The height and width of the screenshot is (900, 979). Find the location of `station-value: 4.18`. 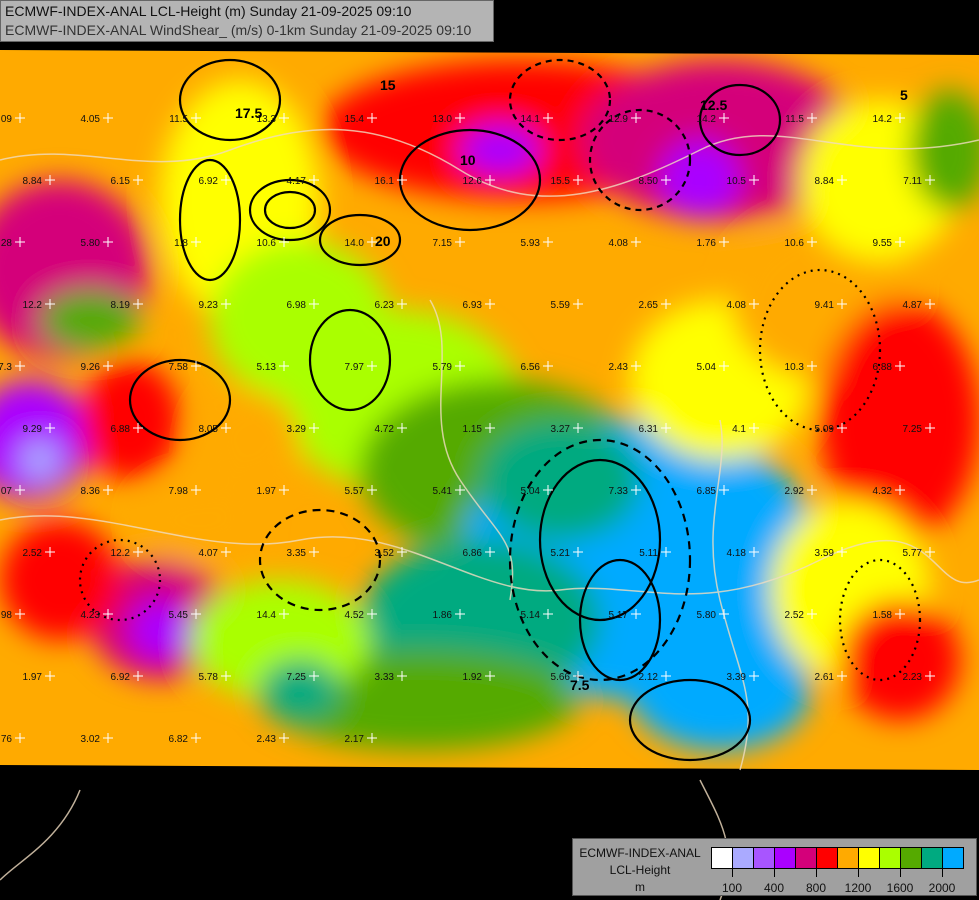

station-value: 4.18 is located at coordinates (737, 553).